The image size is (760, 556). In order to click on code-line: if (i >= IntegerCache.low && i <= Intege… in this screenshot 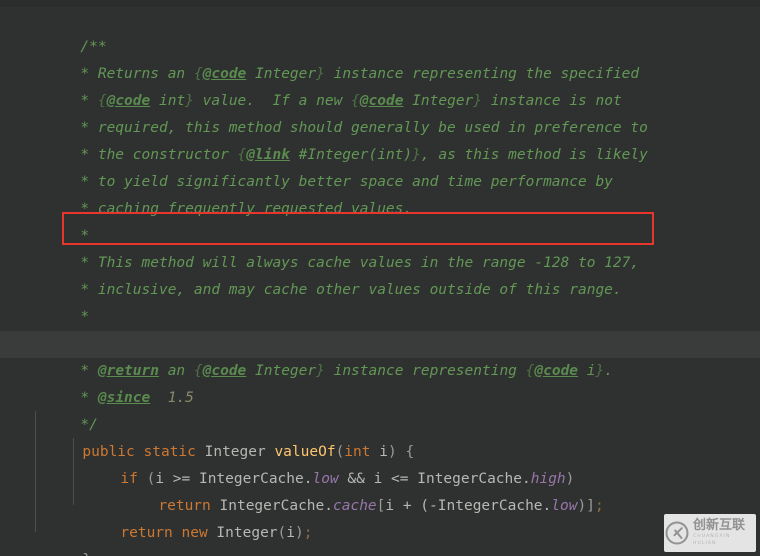, I will do `click(380, 463)`.